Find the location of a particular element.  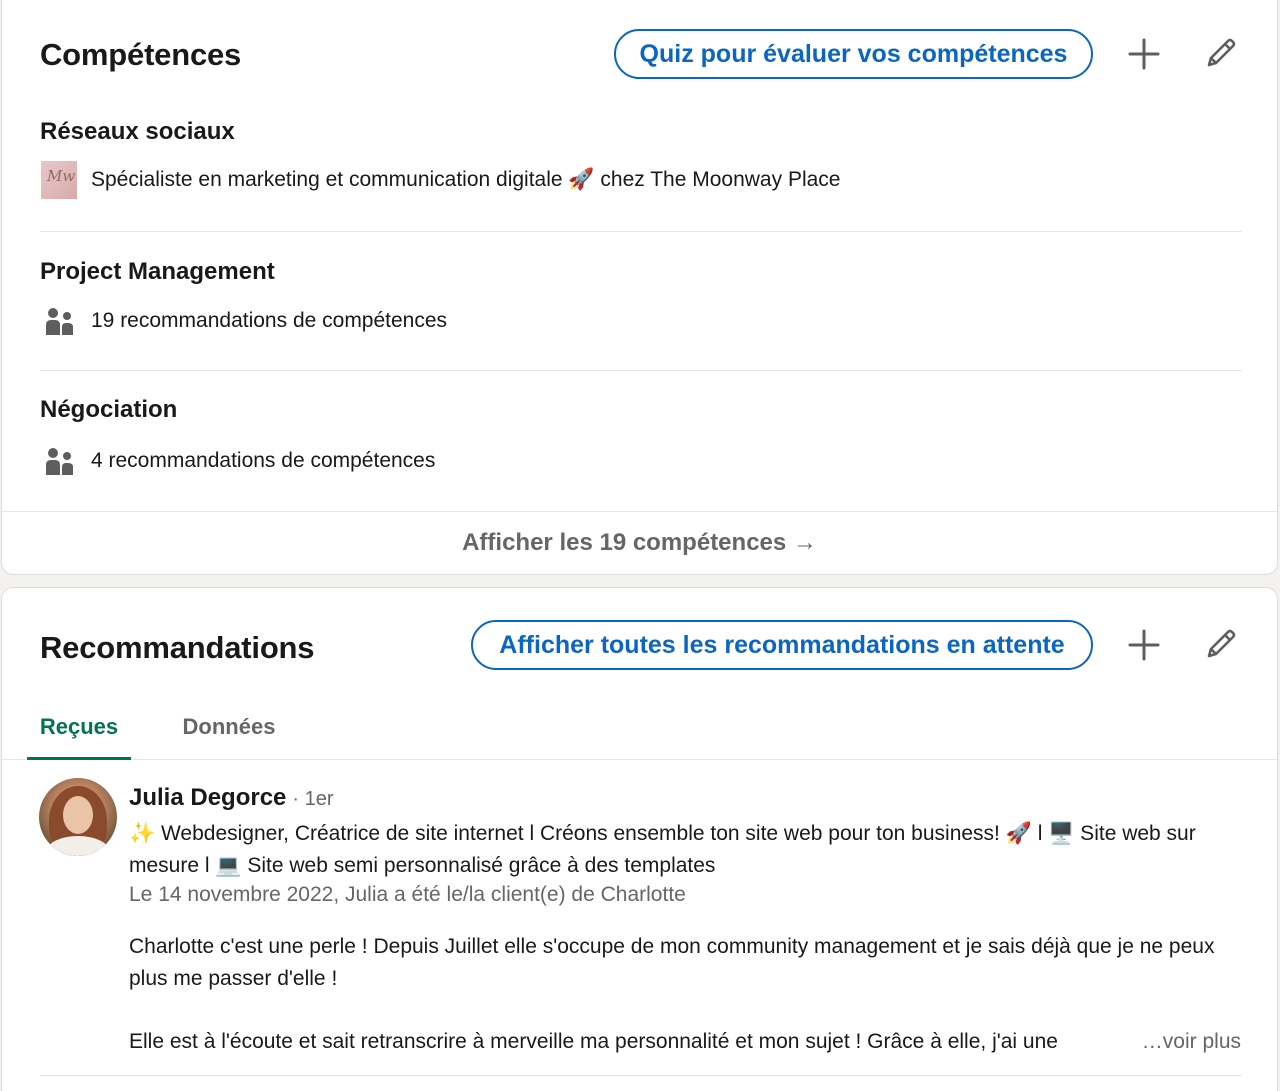

avatar is located at coordinates (78, 817).